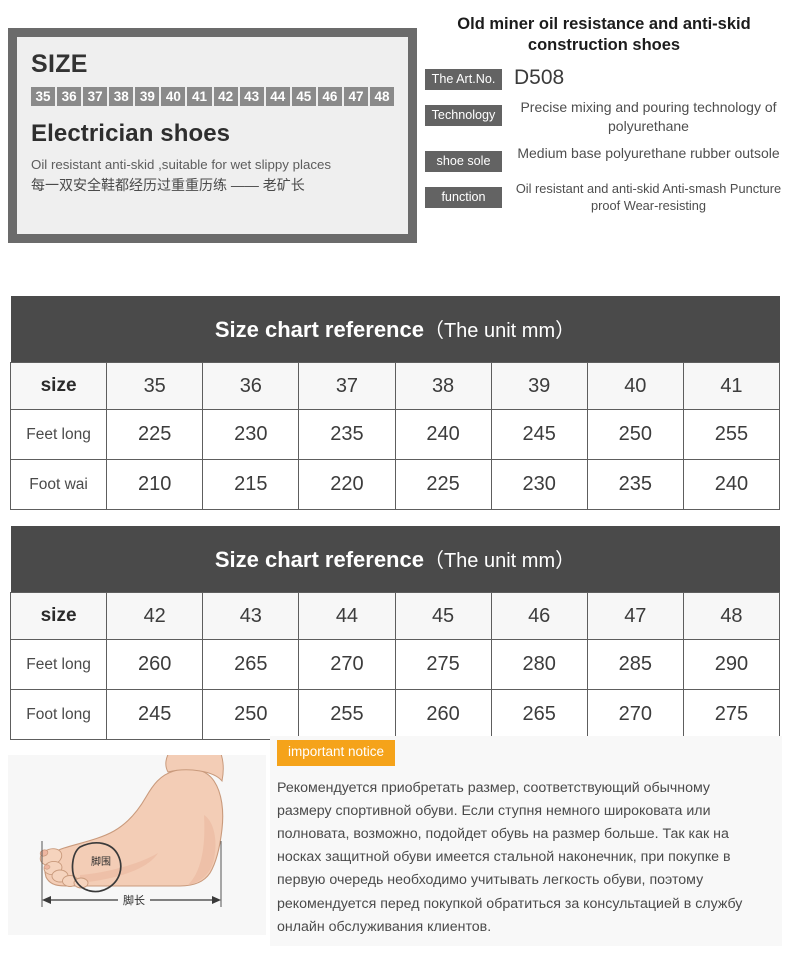  What do you see at coordinates (168, 185) in the screenshot?
I see `product-tagline-cn: 每一双安全鞋都经历过重重历练 —— 老矿长` at bounding box center [168, 185].